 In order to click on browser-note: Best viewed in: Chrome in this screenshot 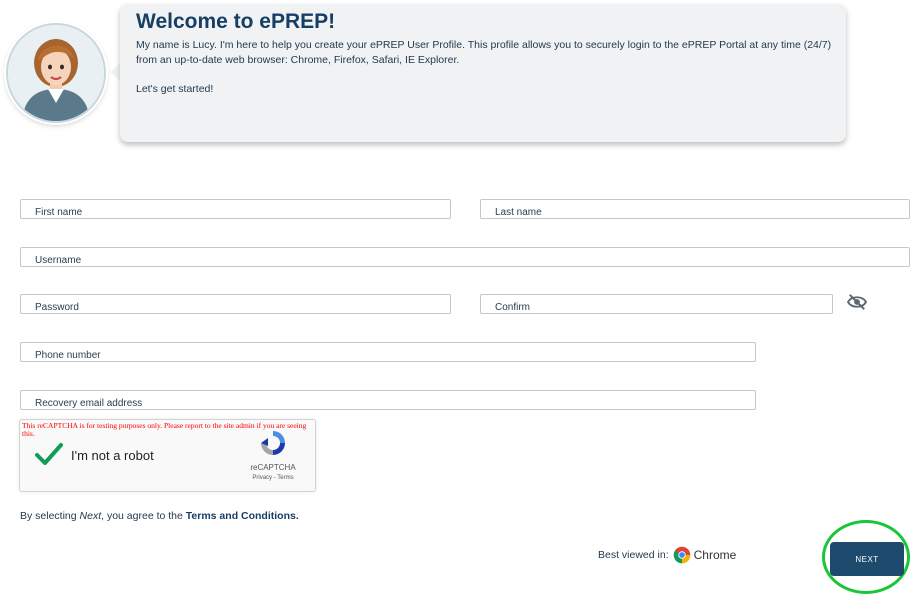, I will do `click(667, 555)`.